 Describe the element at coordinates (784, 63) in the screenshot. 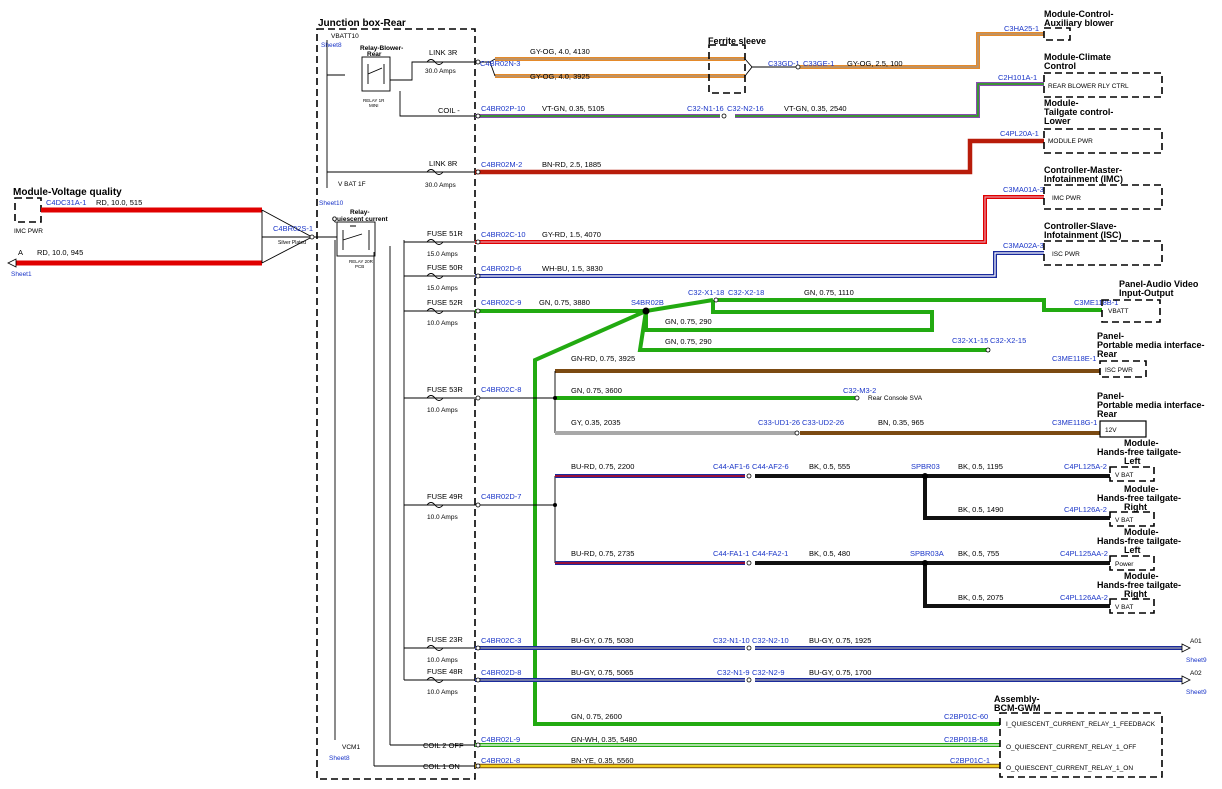

I see `conn-c33gd: C33GD-1` at that location.